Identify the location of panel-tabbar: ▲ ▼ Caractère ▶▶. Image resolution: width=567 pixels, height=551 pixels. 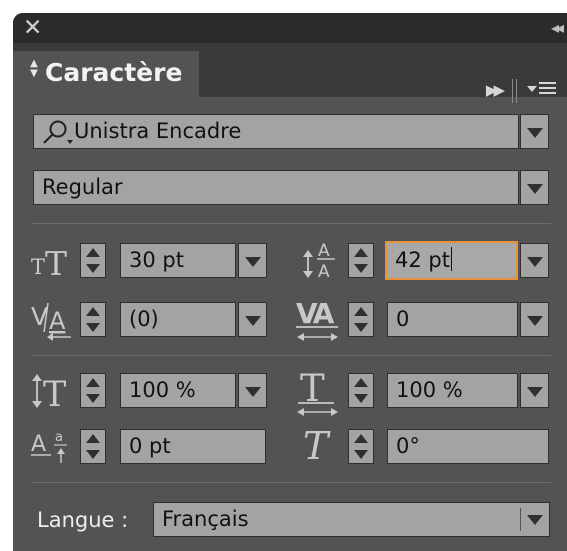
(290, 73).